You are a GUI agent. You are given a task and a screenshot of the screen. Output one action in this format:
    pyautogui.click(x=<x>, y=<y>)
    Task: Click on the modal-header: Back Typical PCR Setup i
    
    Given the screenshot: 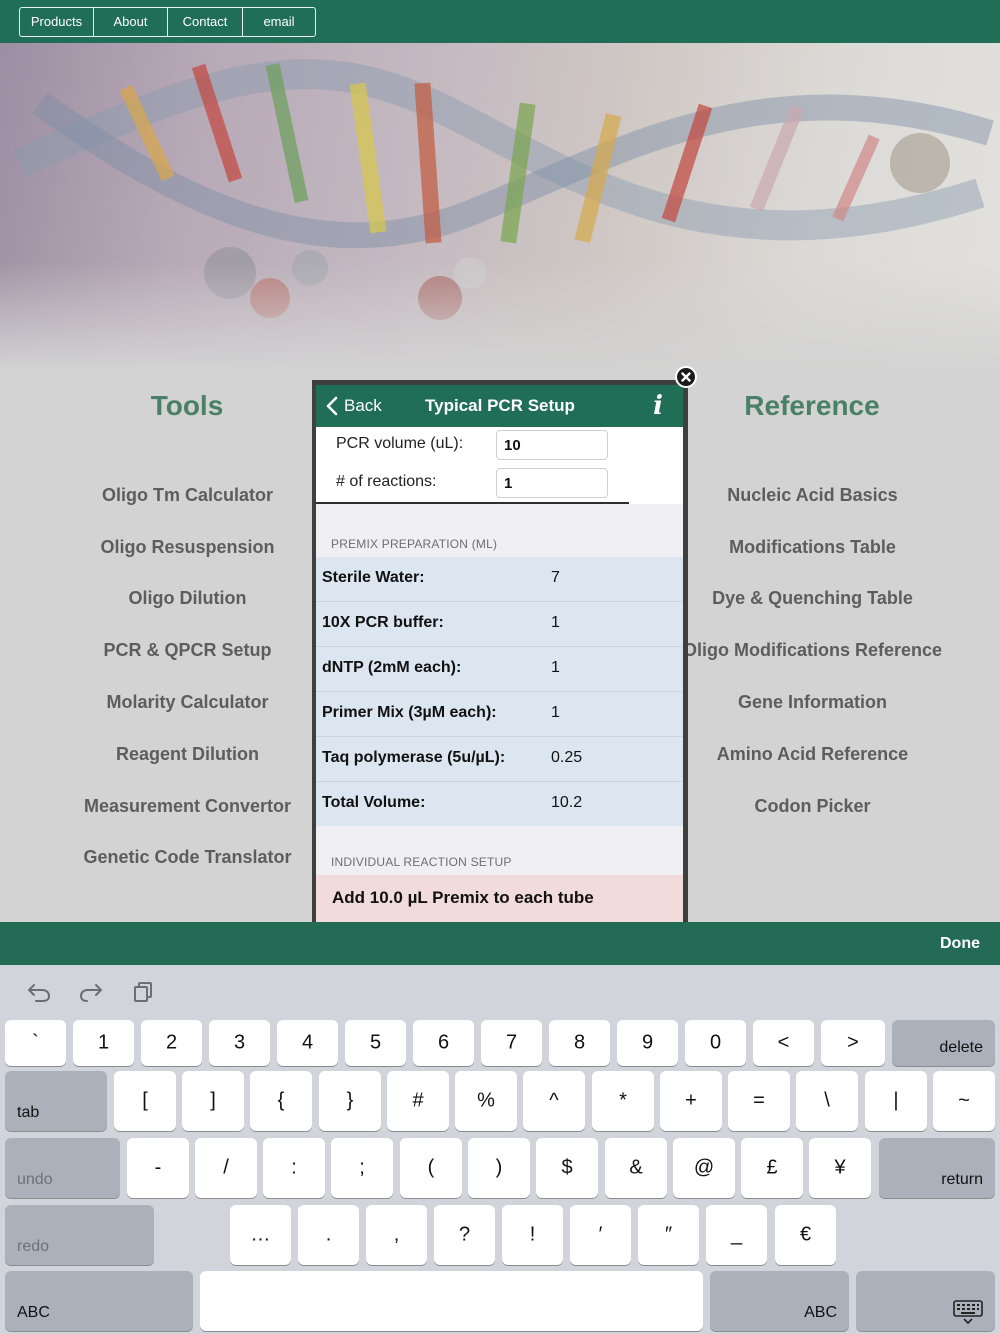 What is the action you would take?
    pyautogui.click(x=499, y=406)
    